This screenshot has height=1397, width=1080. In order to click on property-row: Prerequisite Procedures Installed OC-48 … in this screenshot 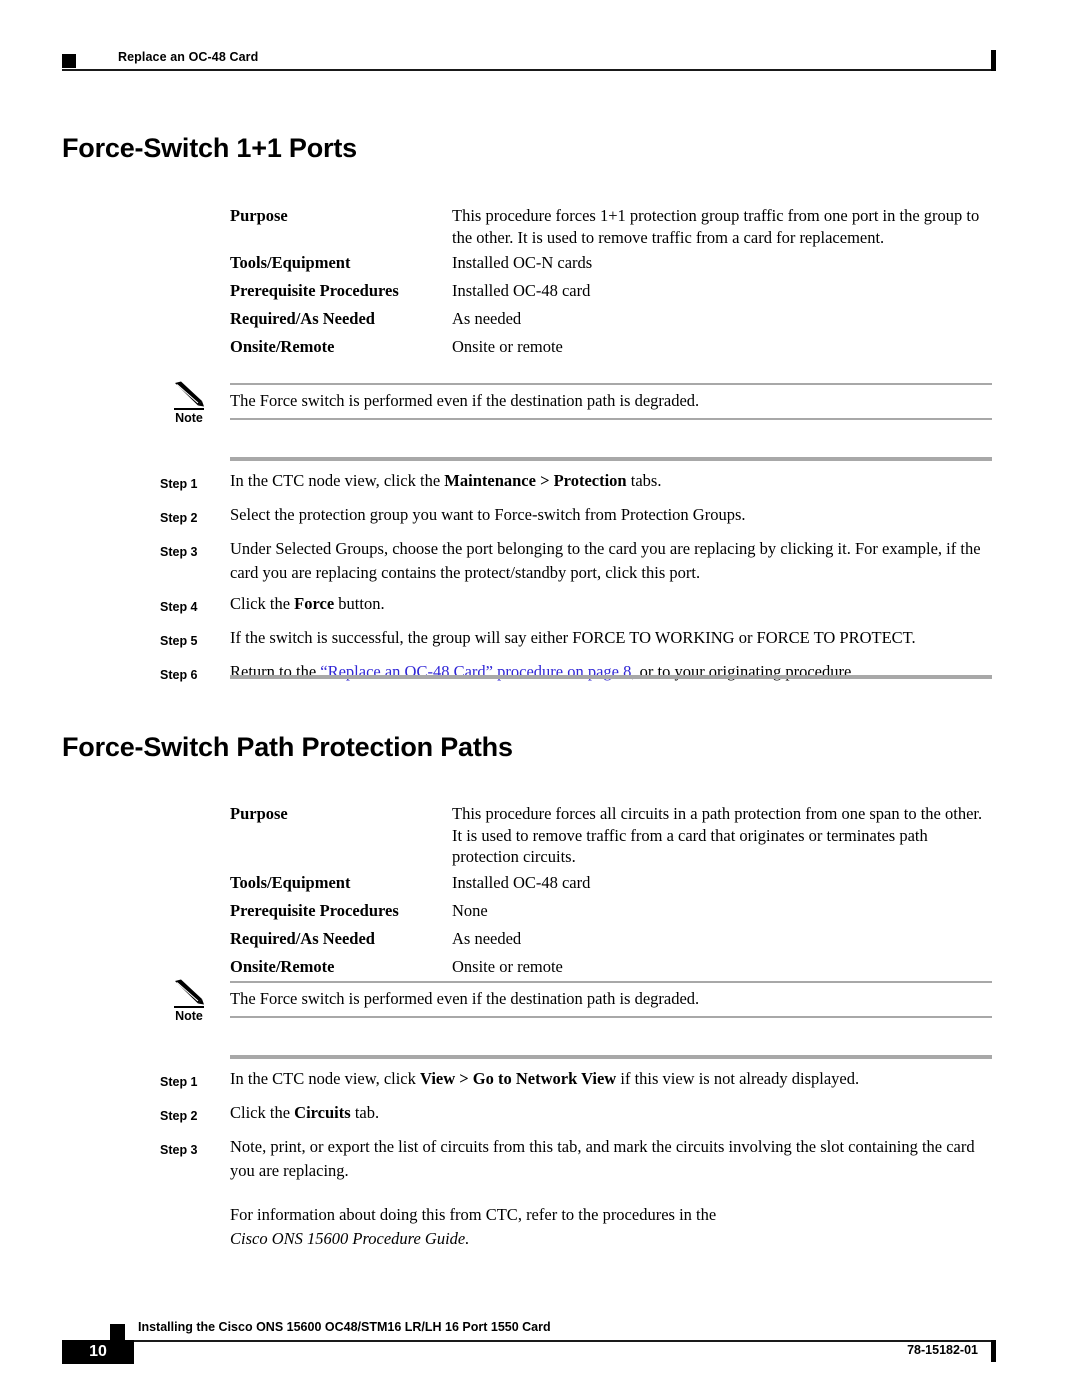, I will do `click(611, 290)`.